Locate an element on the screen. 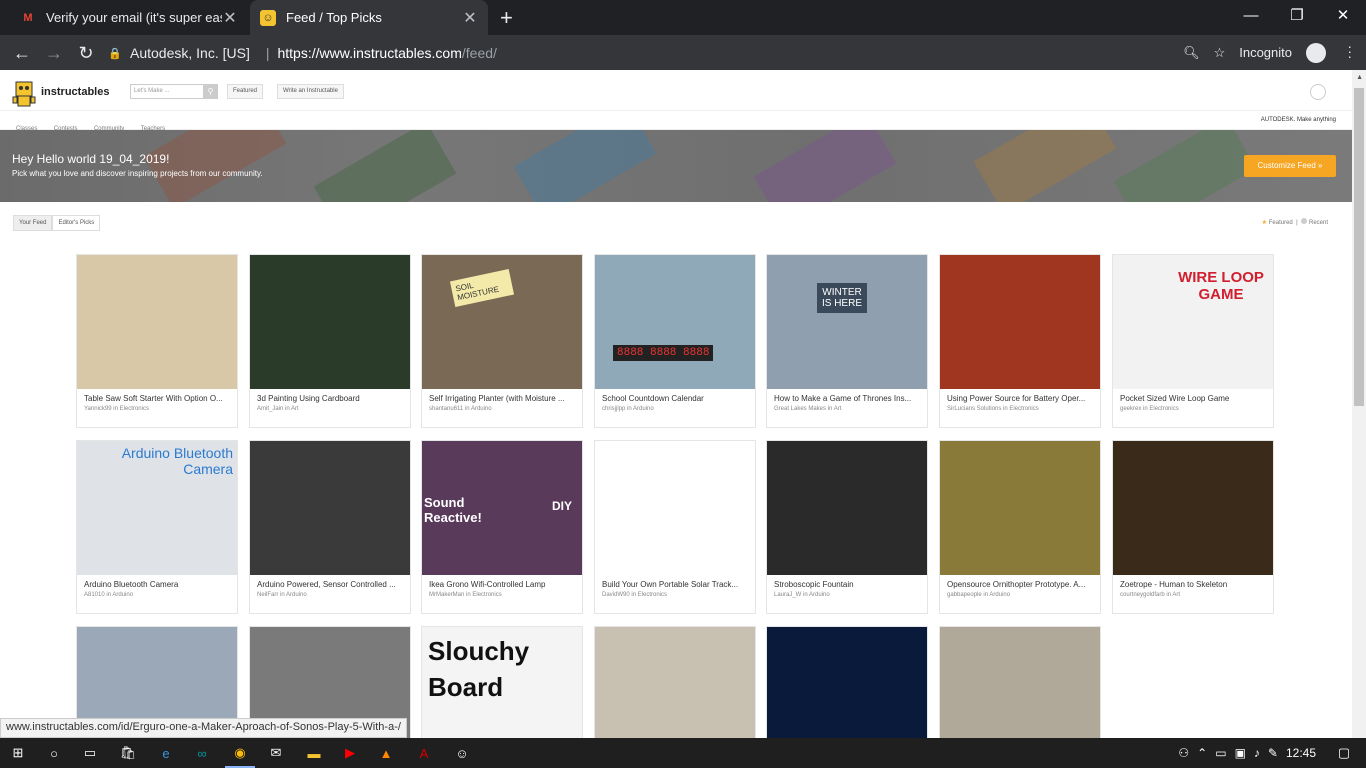 This screenshot has height=768, width=1366. scrollbar-thumb is located at coordinates (1359, 247).